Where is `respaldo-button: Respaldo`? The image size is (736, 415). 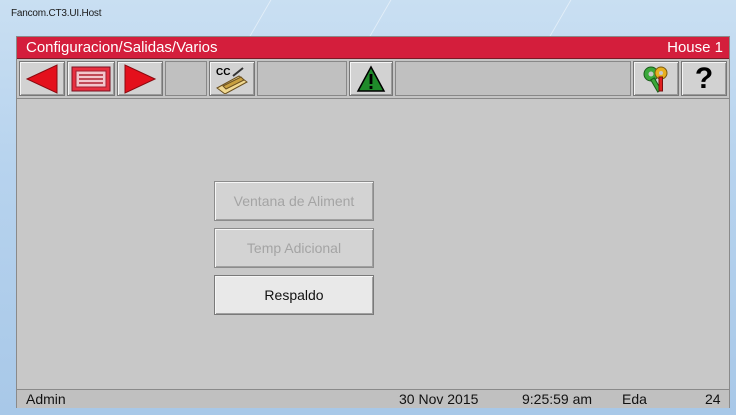
respaldo-button: Respaldo is located at coordinates (294, 295).